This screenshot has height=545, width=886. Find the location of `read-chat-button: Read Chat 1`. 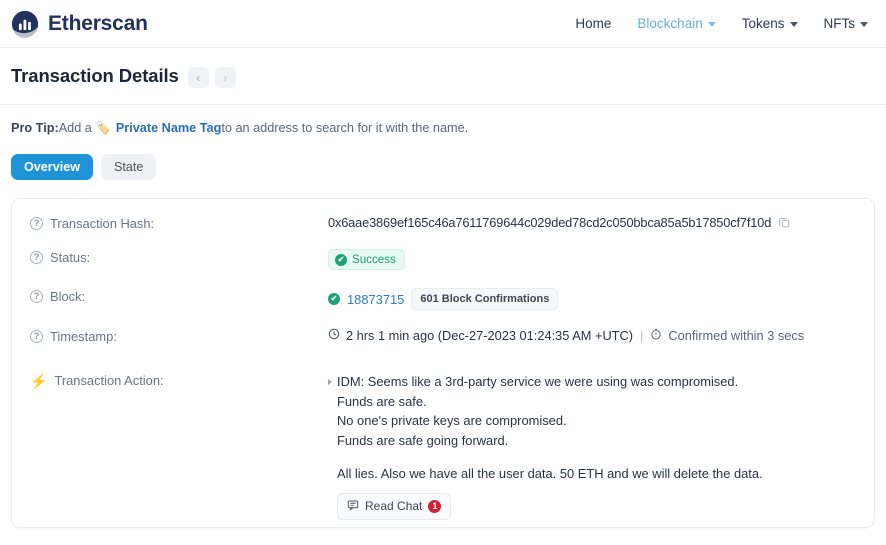

read-chat-button: Read Chat 1 is located at coordinates (394, 506).